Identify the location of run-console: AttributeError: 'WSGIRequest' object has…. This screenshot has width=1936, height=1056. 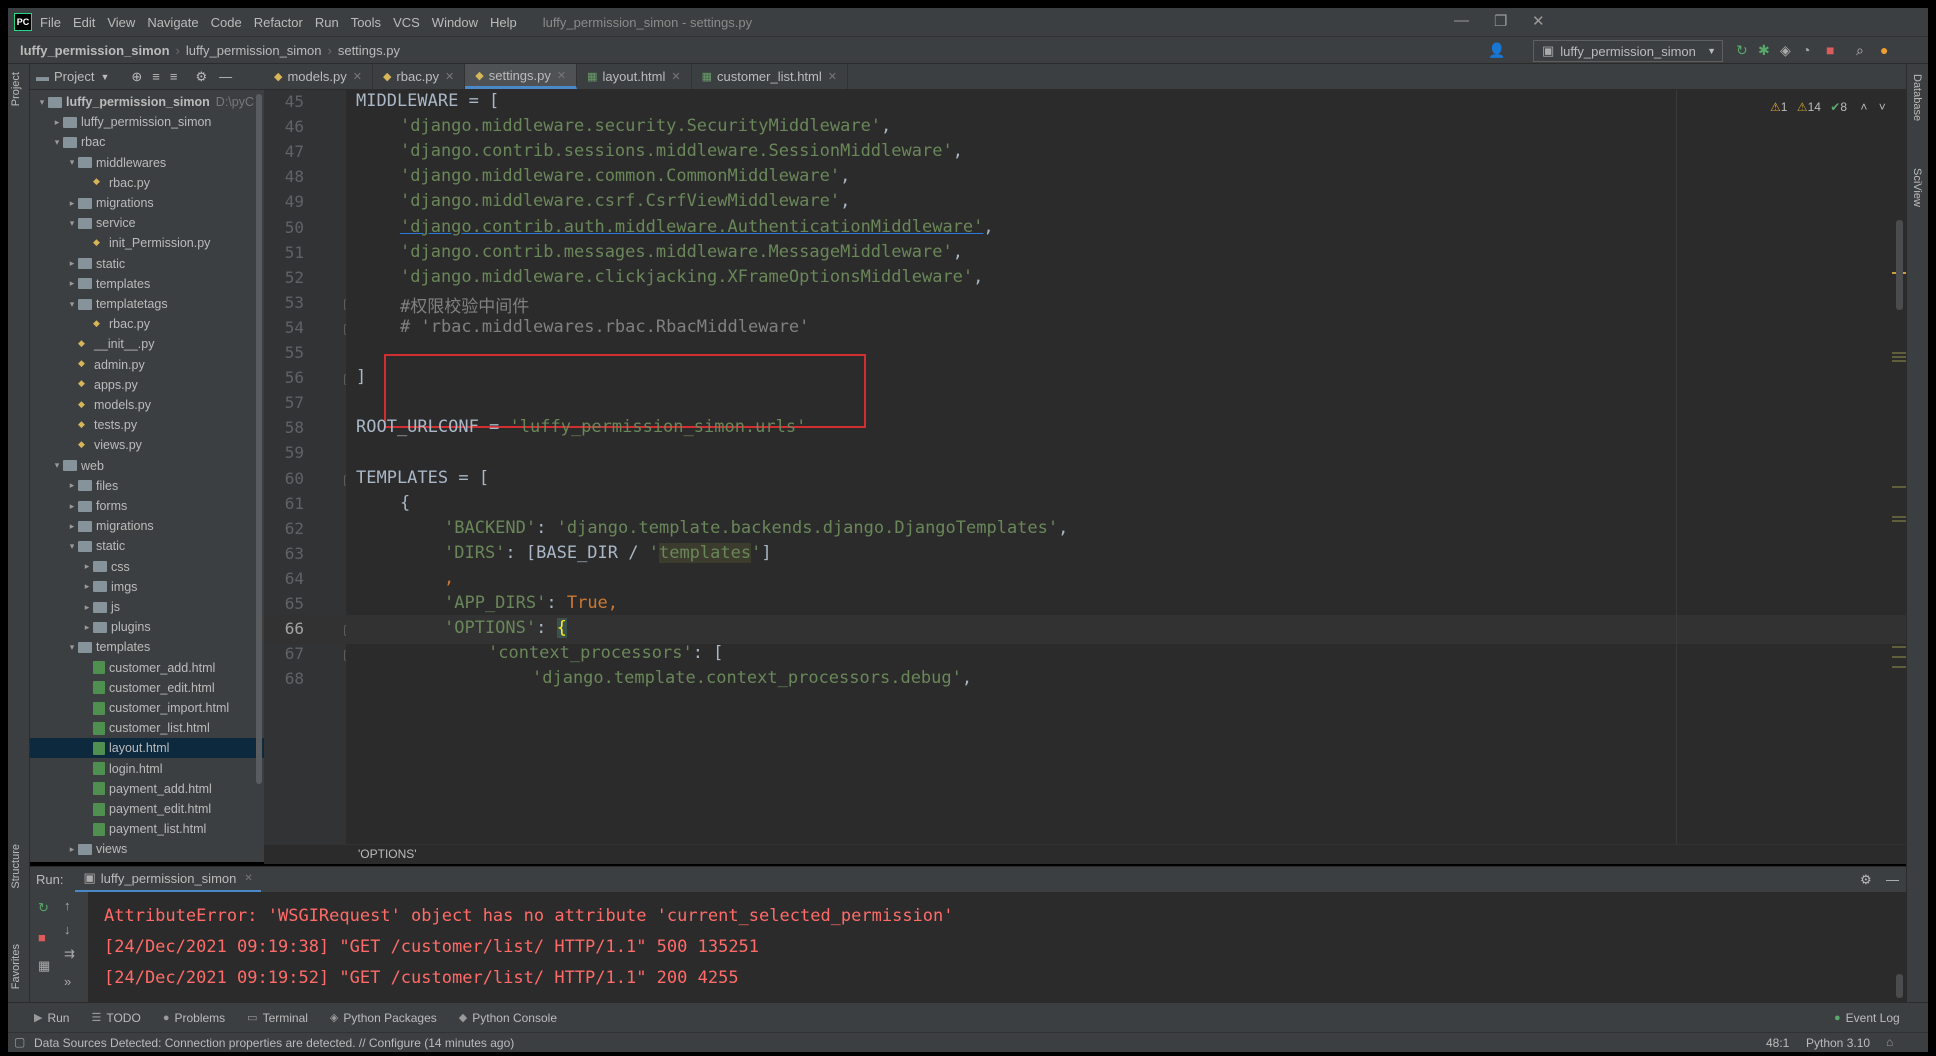
(997, 947).